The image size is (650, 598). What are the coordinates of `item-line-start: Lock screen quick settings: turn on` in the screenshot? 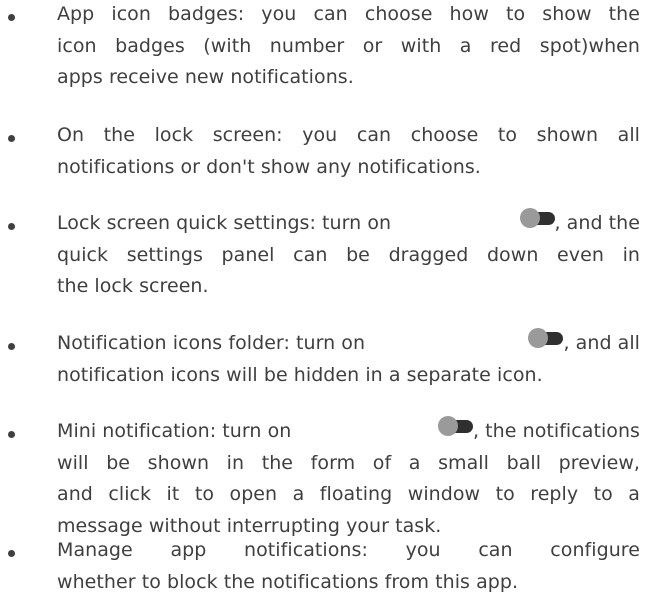 It's located at (224, 224).